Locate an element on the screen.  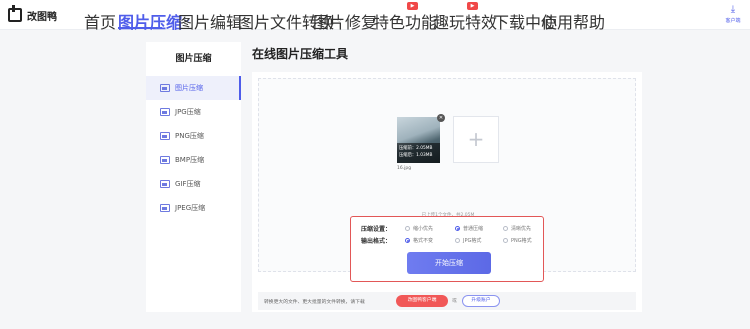
option-label: 清晰优先 is located at coordinates (521, 229).